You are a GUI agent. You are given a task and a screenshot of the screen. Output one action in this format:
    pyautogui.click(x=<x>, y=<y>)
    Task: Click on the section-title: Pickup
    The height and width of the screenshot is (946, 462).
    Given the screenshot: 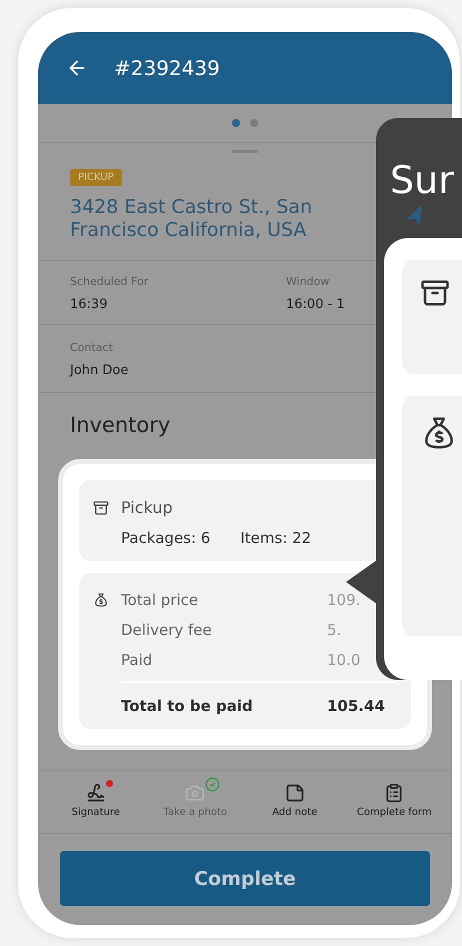 What is the action you would take?
    pyautogui.click(x=147, y=507)
    